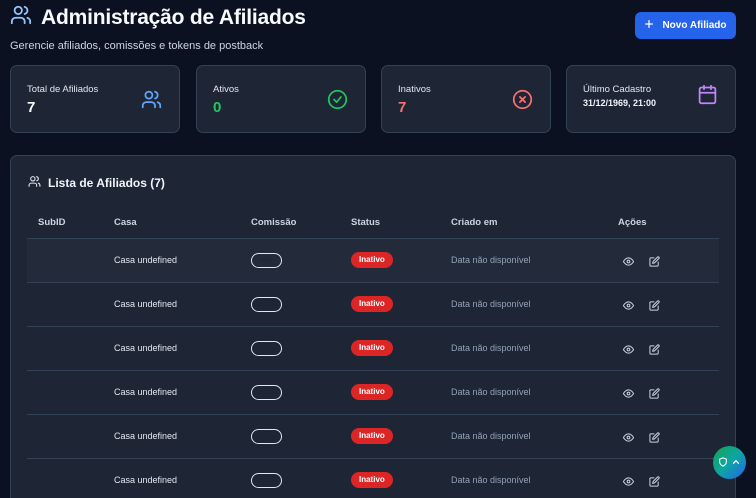 The width and height of the screenshot is (756, 498). What do you see at coordinates (649, 25) in the screenshot?
I see `plus-icon` at bounding box center [649, 25].